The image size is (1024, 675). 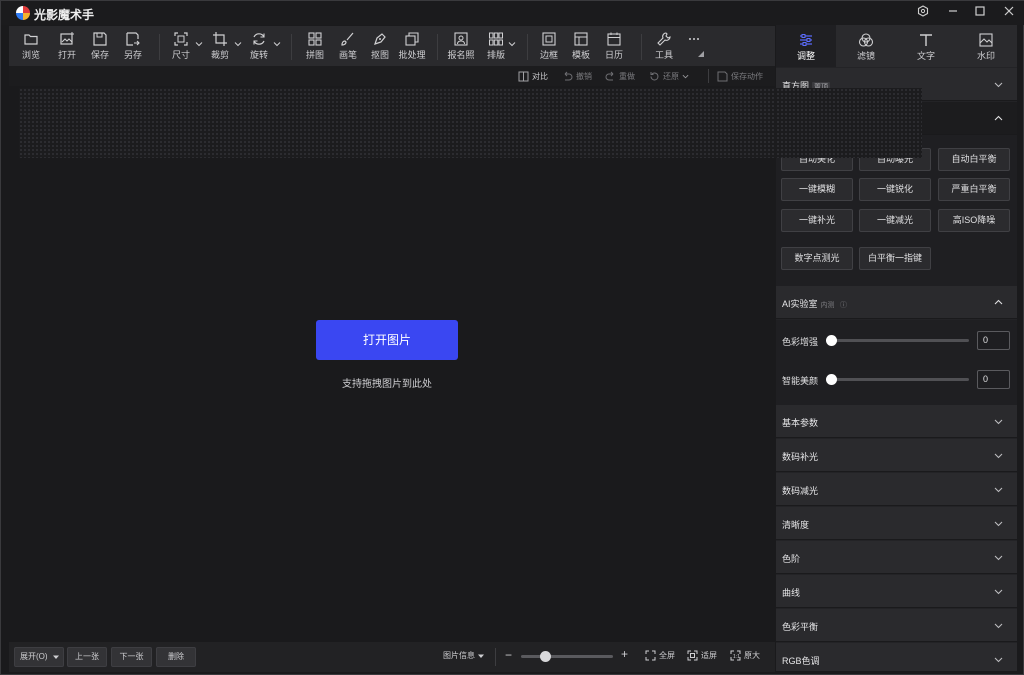 What do you see at coordinates (896, 523) in the screenshot?
I see `section-clarity: 清晰度` at bounding box center [896, 523].